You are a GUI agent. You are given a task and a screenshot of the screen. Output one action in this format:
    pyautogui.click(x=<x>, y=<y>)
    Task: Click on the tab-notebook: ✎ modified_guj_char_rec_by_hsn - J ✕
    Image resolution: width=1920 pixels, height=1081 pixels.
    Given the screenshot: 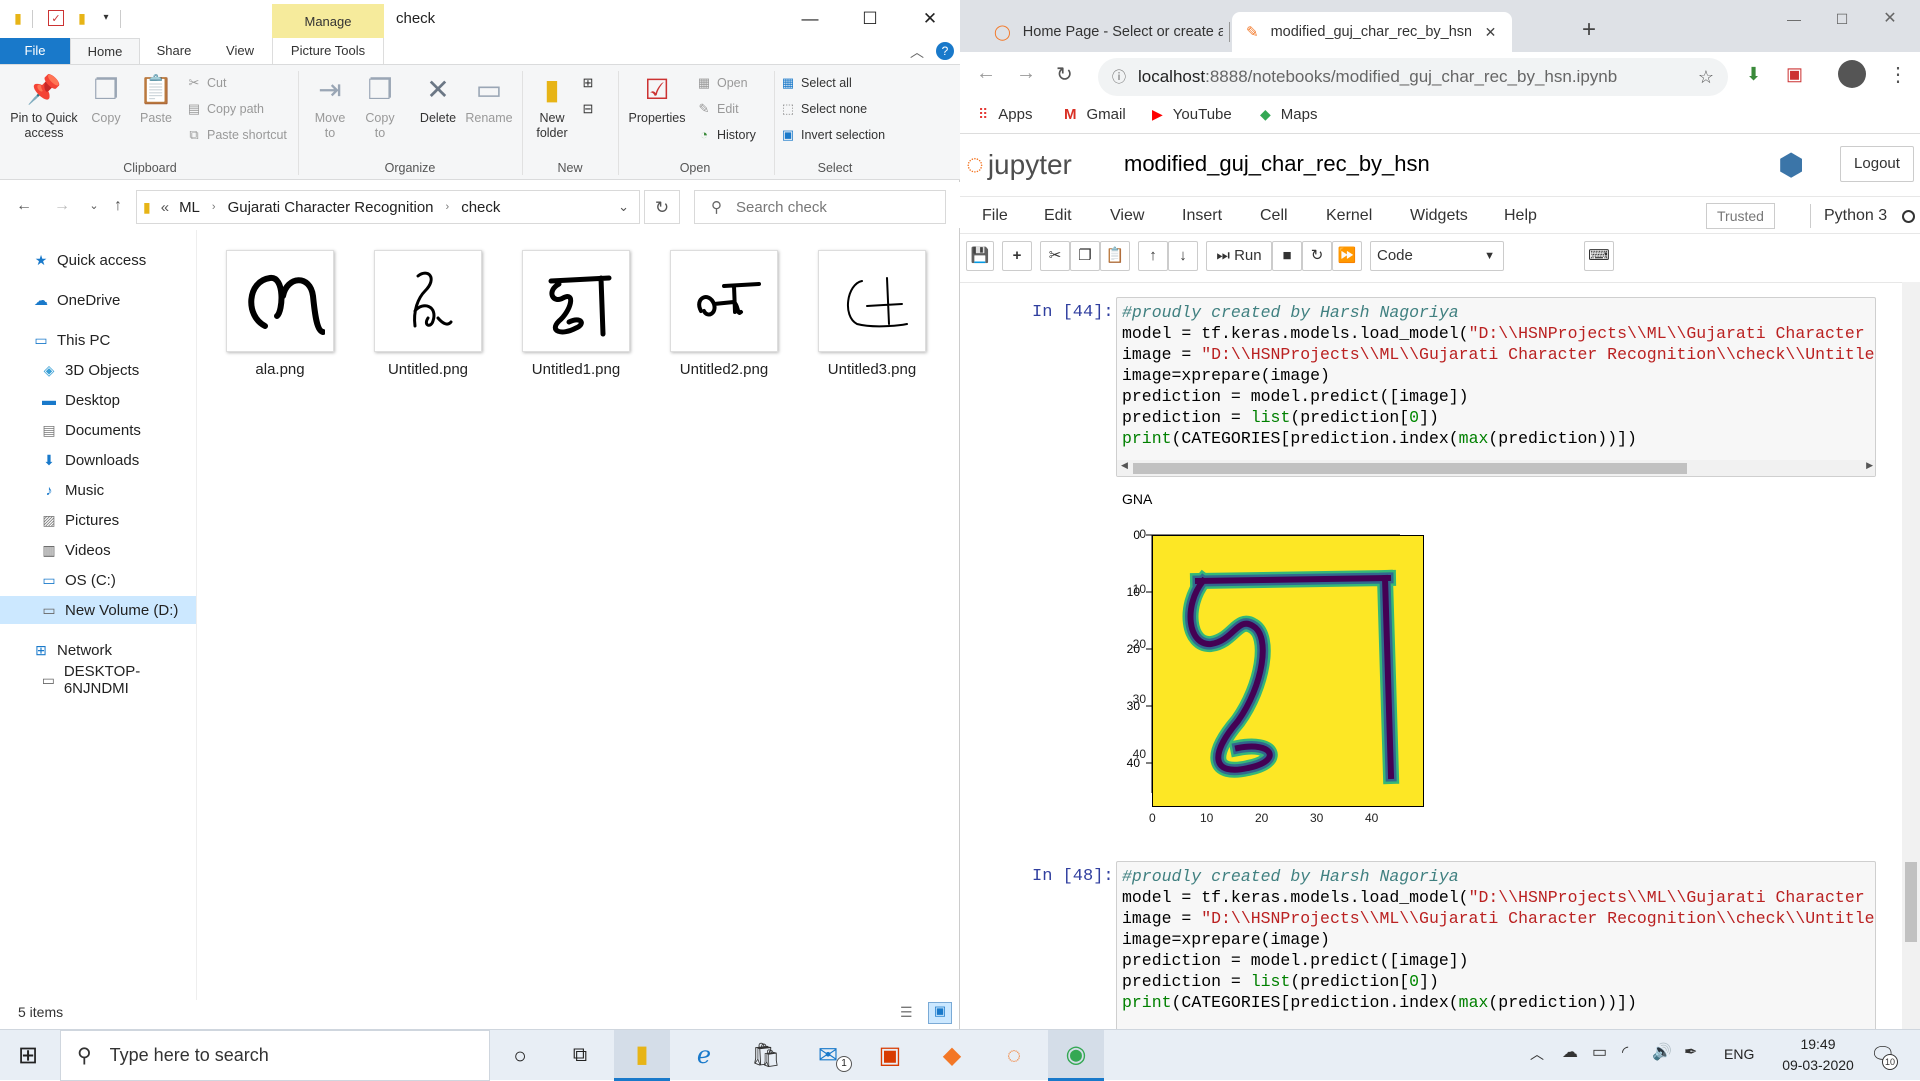 What is the action you would take?
    pyautogui.click(x=1372, y=32)
    